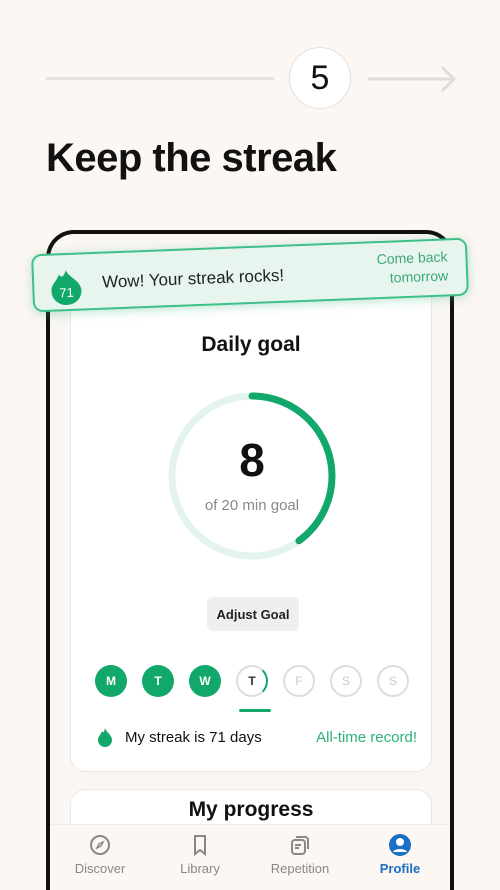  Describe the element at coordinates (251, 809) in the screenshot. I see `progress-title: My progress` at that location.